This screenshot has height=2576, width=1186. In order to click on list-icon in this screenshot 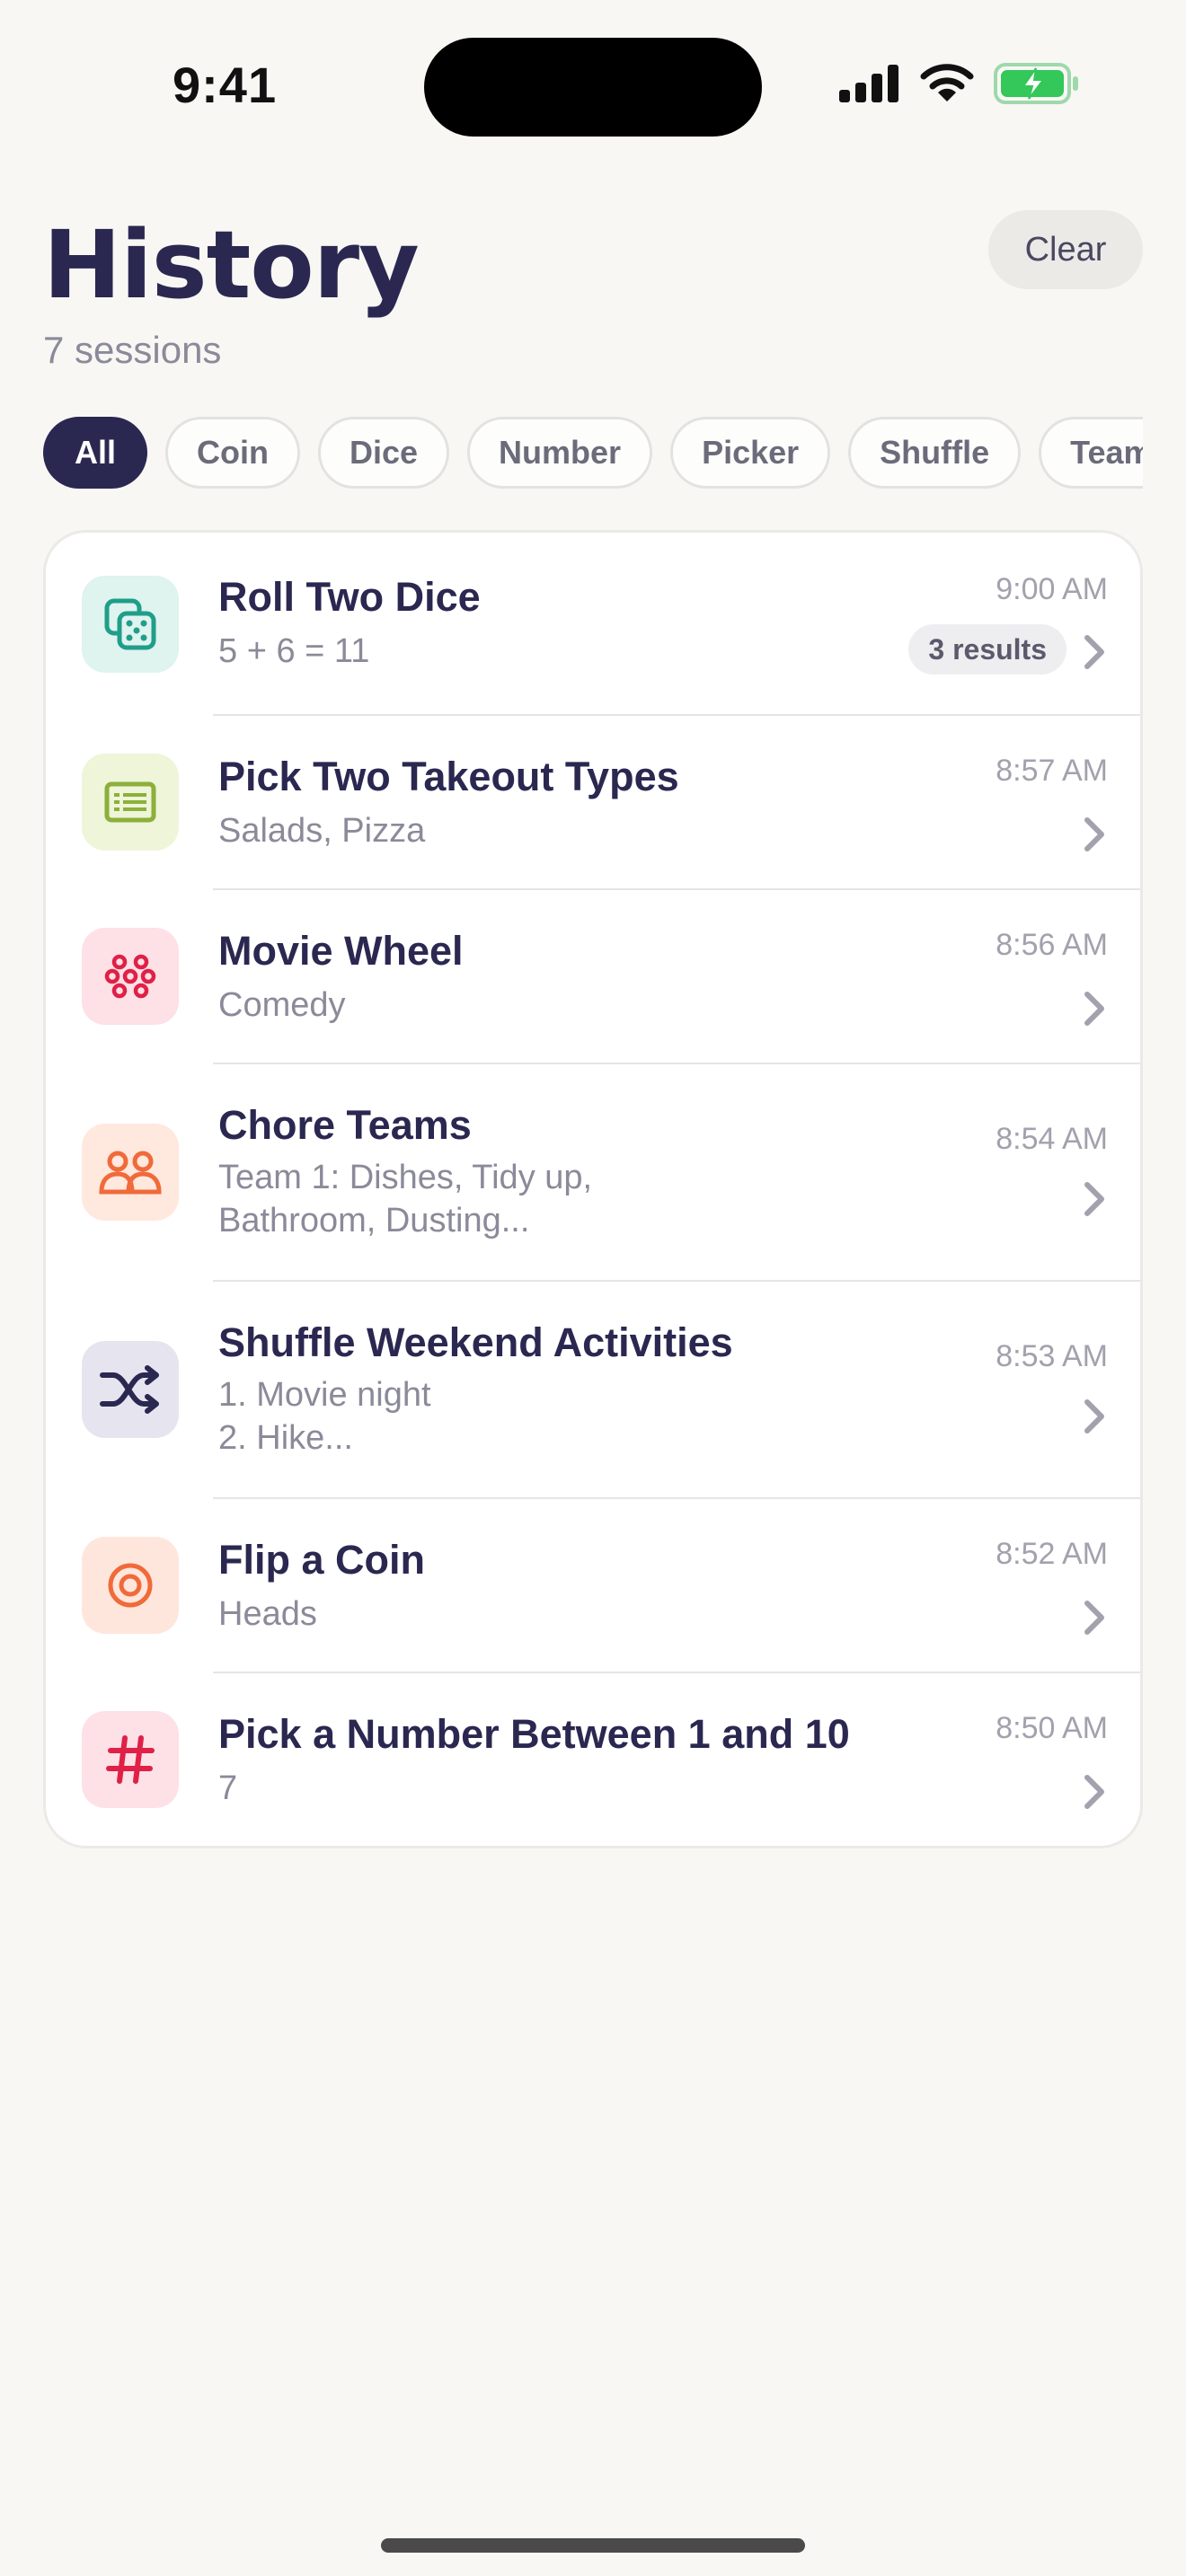, I will do `click(130, 802)`.